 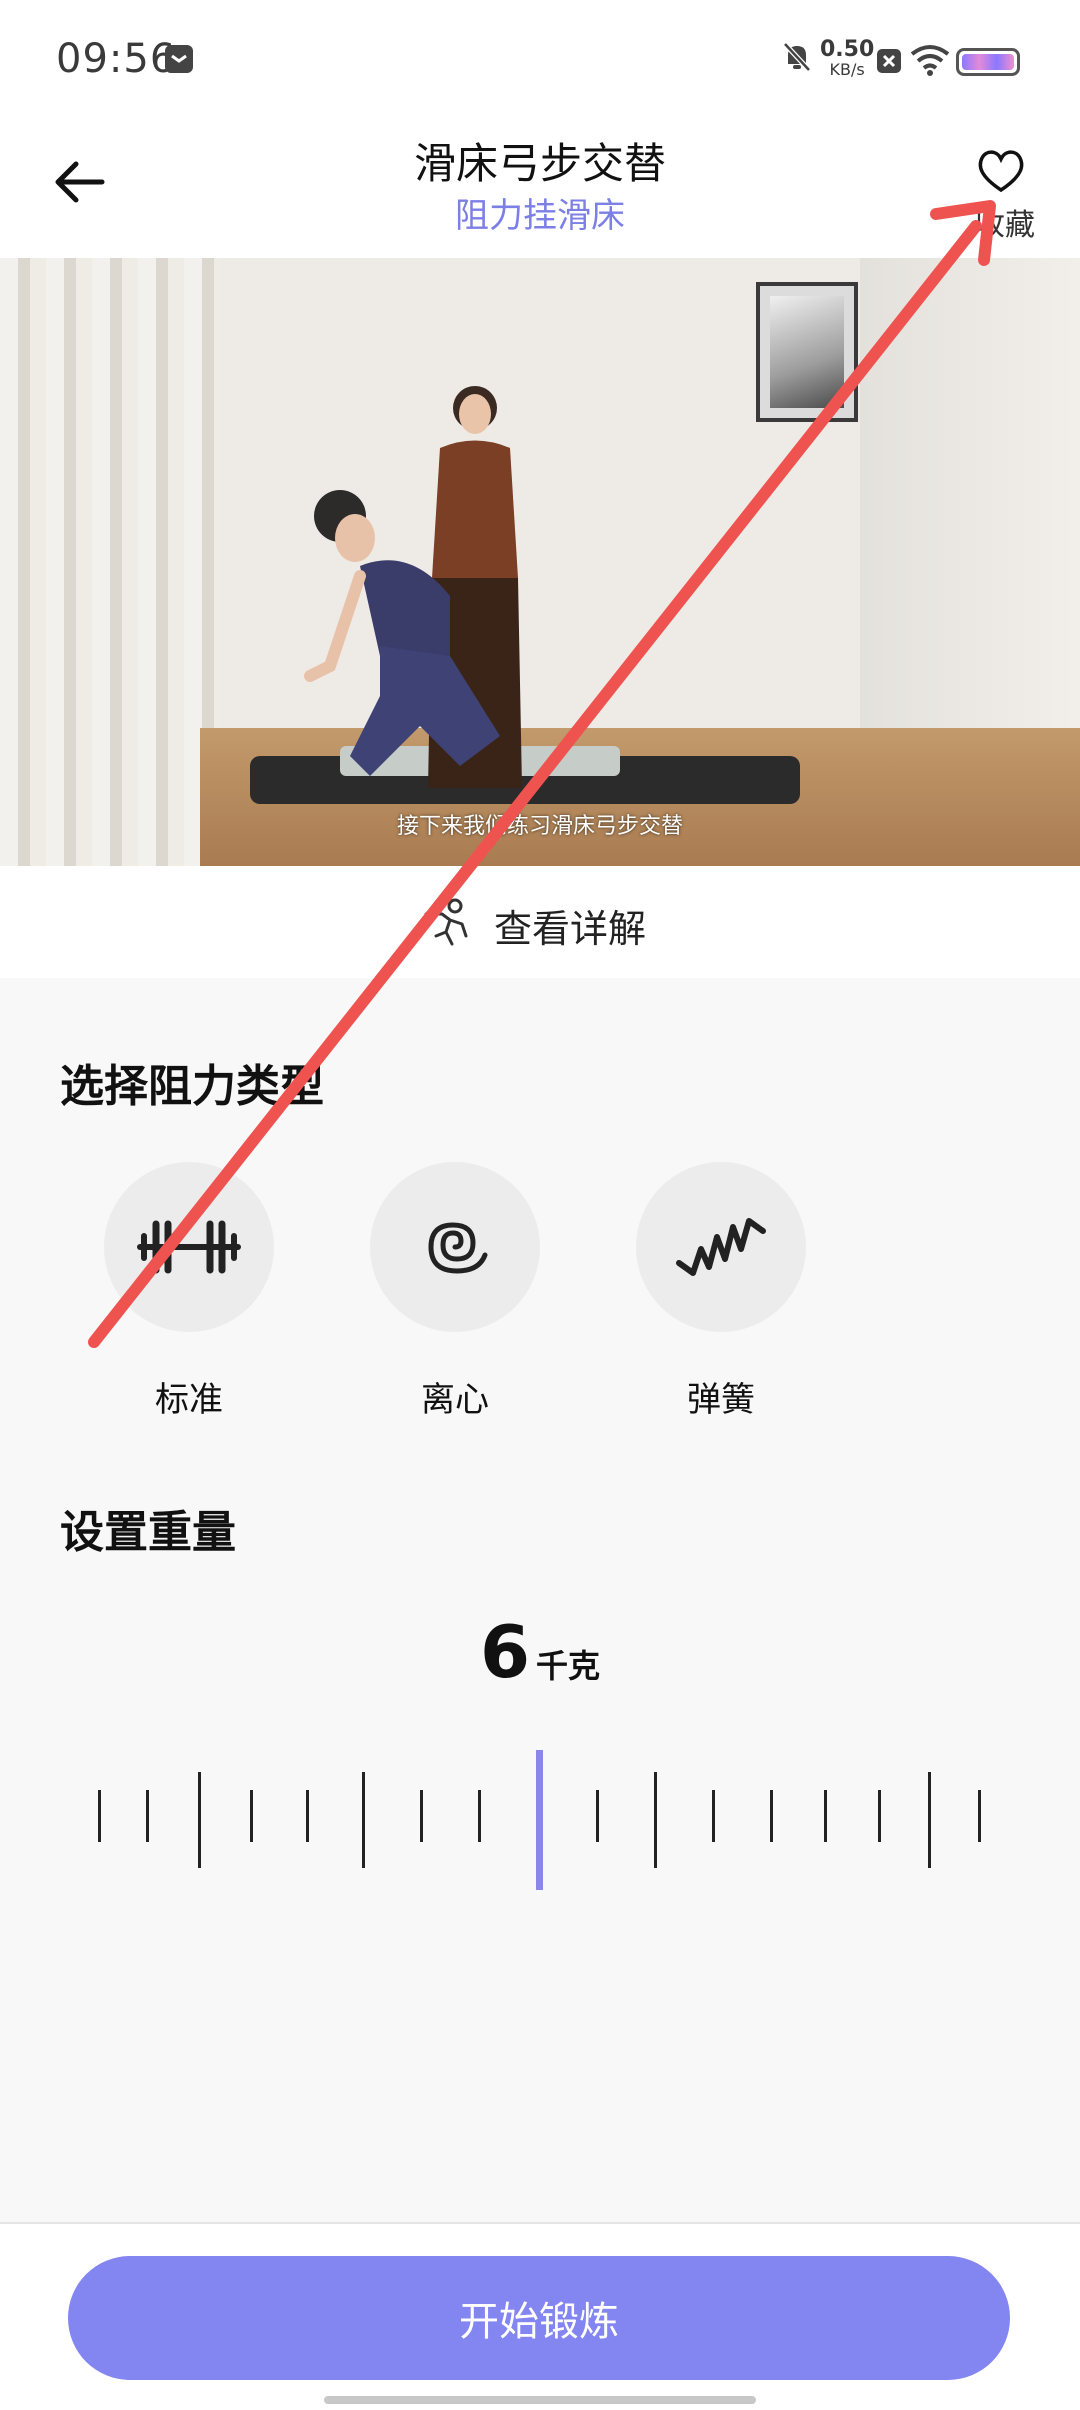 What do you see at coordinates (446, 922) in the screenshot?
I see `person-exercise-icon` at bounding box center [446, 922].